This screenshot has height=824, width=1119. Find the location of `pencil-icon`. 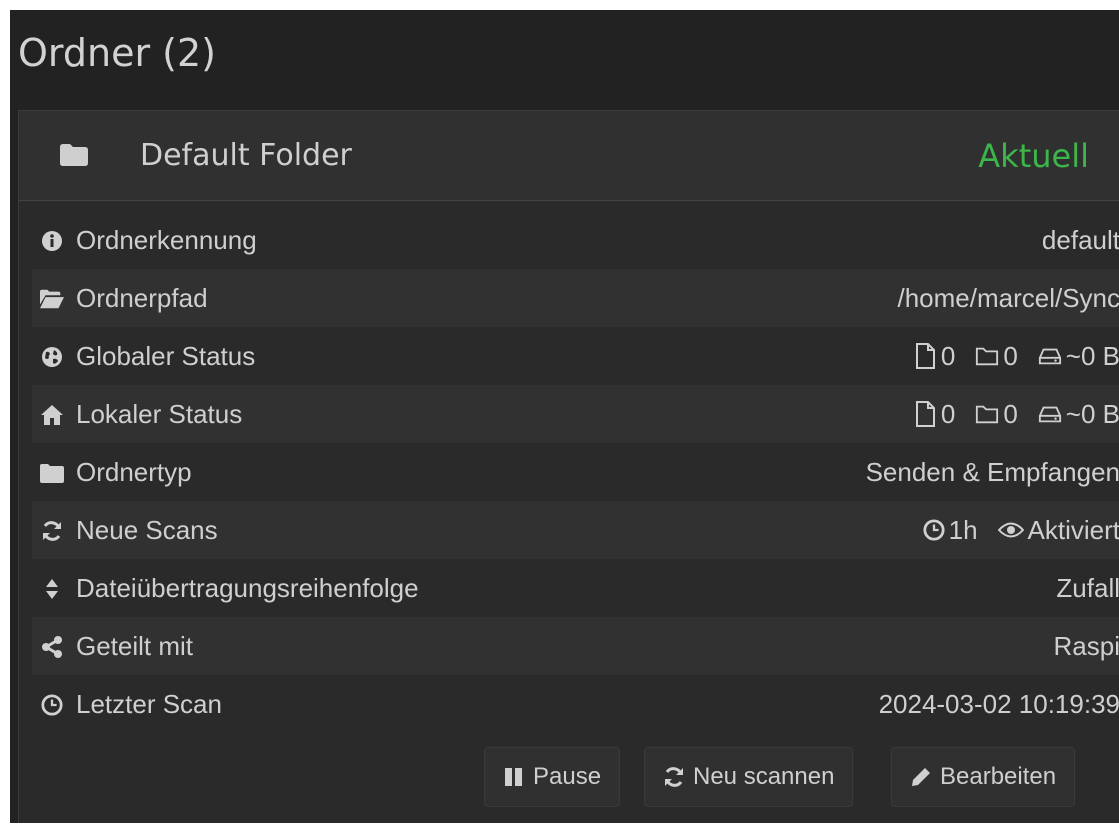

pencil-icon is located at coordinates (921, 777).